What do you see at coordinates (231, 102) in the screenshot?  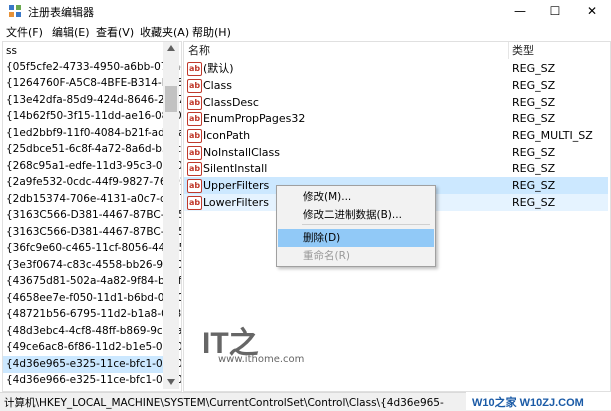 I see `value-name: ClassDesc` at bounding box center [231, 102].